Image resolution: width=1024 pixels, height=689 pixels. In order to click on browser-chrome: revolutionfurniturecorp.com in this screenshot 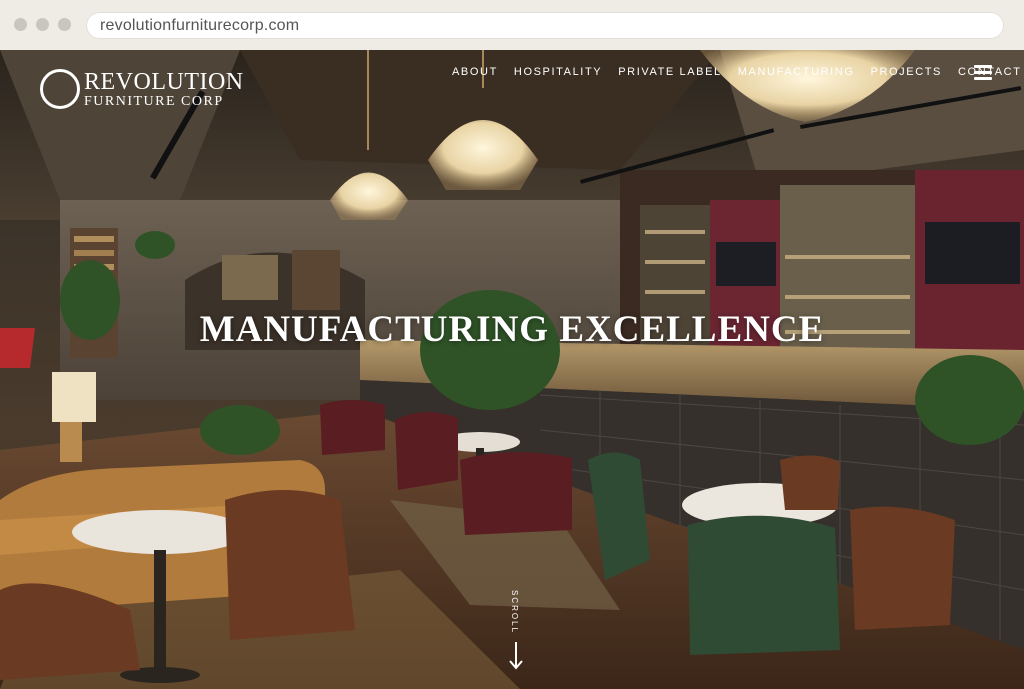, I will do `click(512, 25)`.